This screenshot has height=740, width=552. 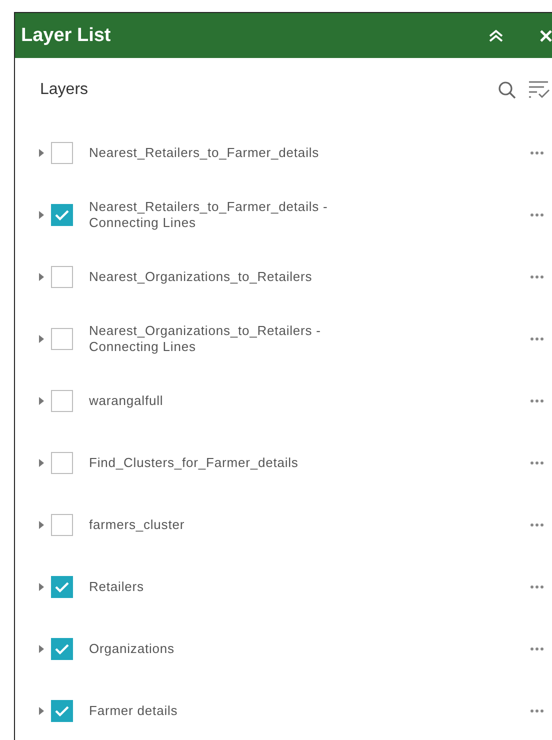 What do you see at coordinates (126, 401) in the screenshot?
I see `layer-name: warangalfull` at bounding box center [126, 401].